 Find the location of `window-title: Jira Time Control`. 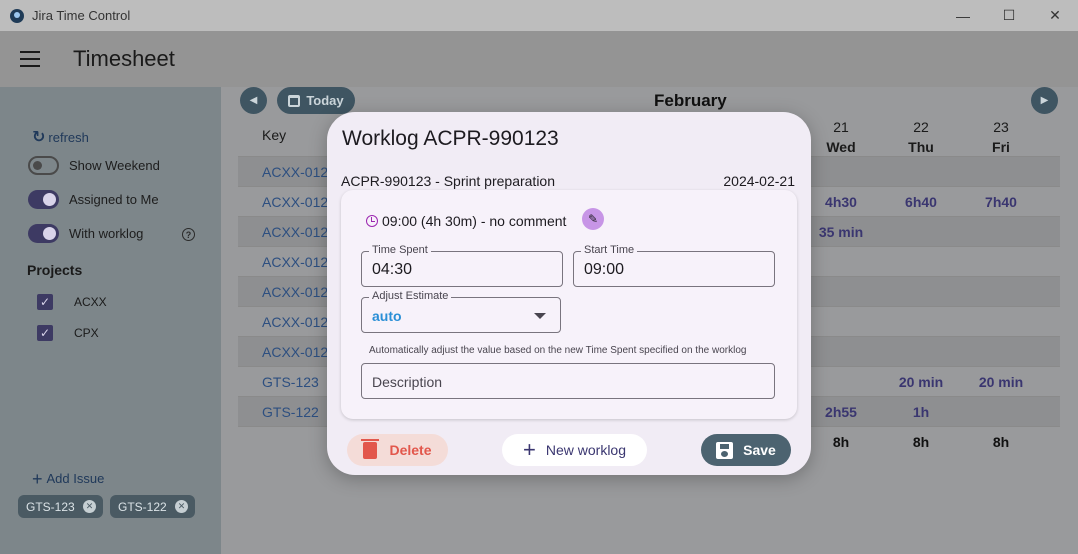

window-title: Jira Time Control is located at coordinates (81, 15).